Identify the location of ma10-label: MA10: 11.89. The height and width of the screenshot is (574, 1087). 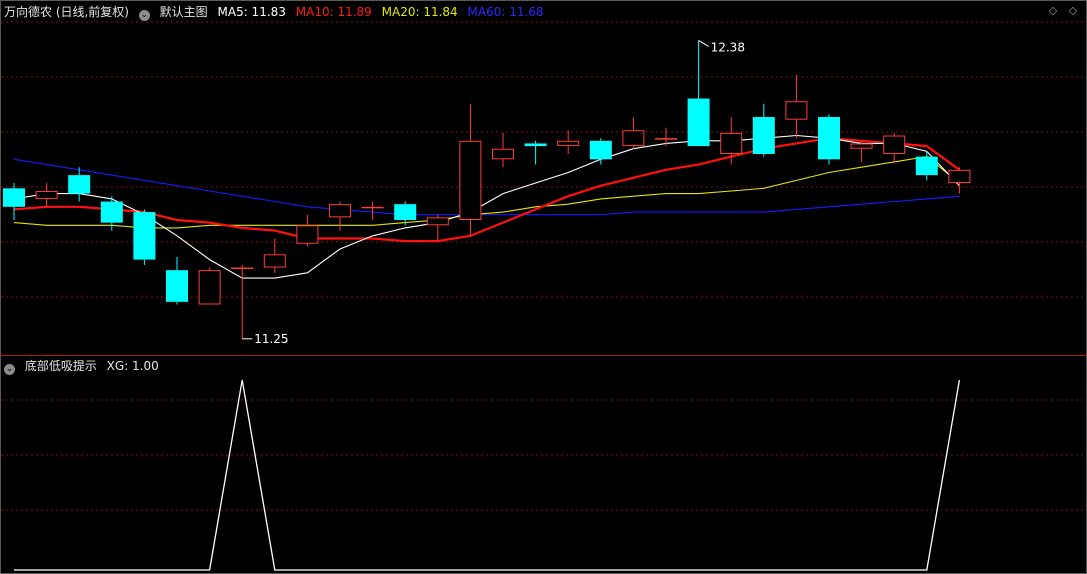
(333, 12).